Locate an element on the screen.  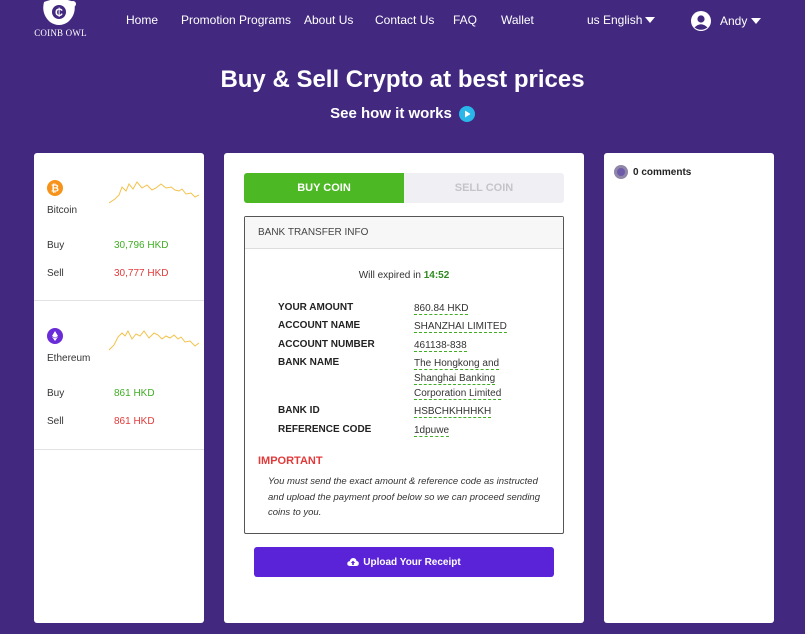
play-icon is located at coordinates (466, 113).